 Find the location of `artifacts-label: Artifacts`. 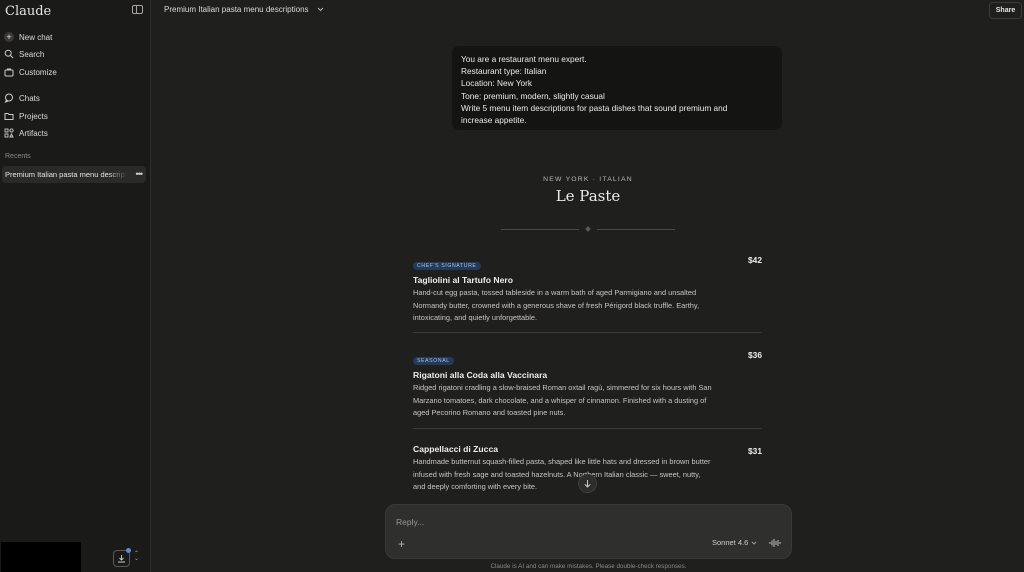

artifacts-label: Artifacts is located at coordinates (33, 133).